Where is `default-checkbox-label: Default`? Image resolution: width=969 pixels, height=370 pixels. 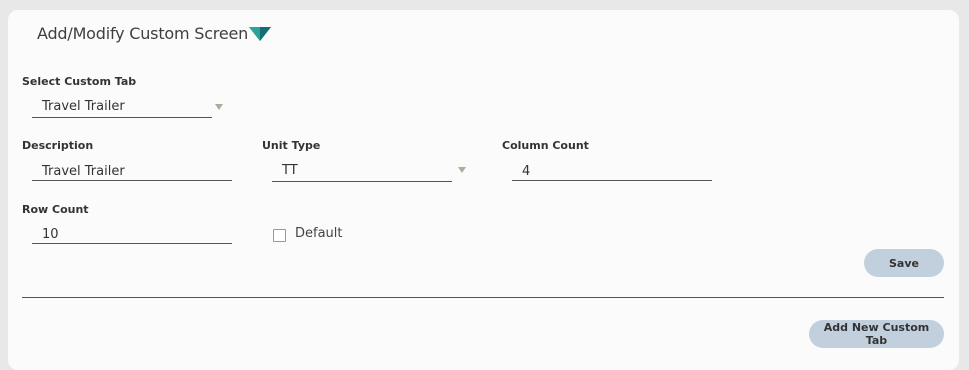
default-checkbox-label: Default is located at coordinates (319, 233).